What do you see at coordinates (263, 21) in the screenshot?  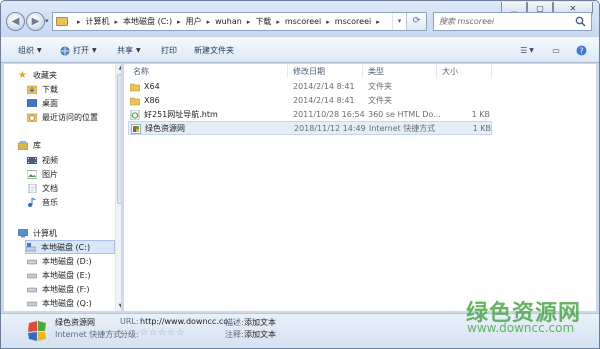 I see `breadcrumb-item: 下载` at bounding box center [263, 21].